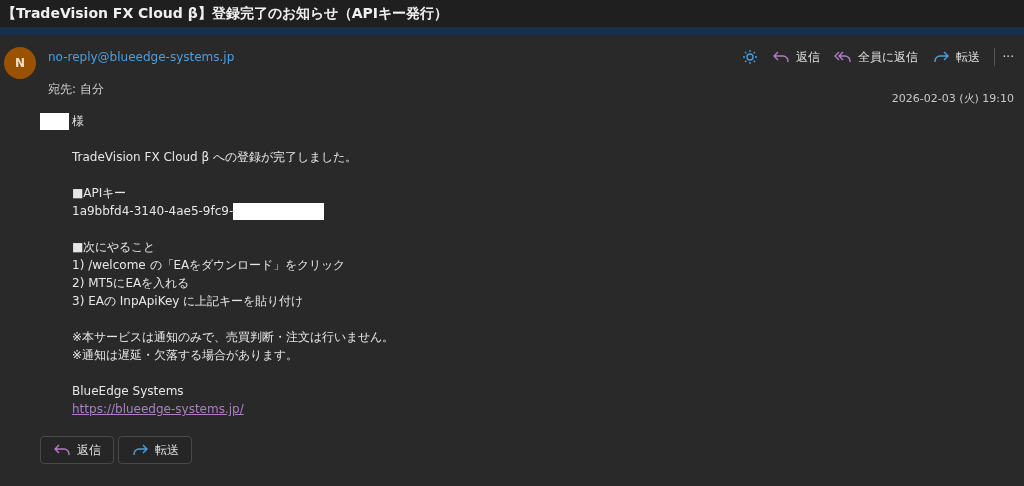 The image size is (1024, 486). Describe the element at coordinates (209, 265) in the screenshot. I see `body-text: 1) /welcome の「EAをダウンロード」をクリック` at that location.